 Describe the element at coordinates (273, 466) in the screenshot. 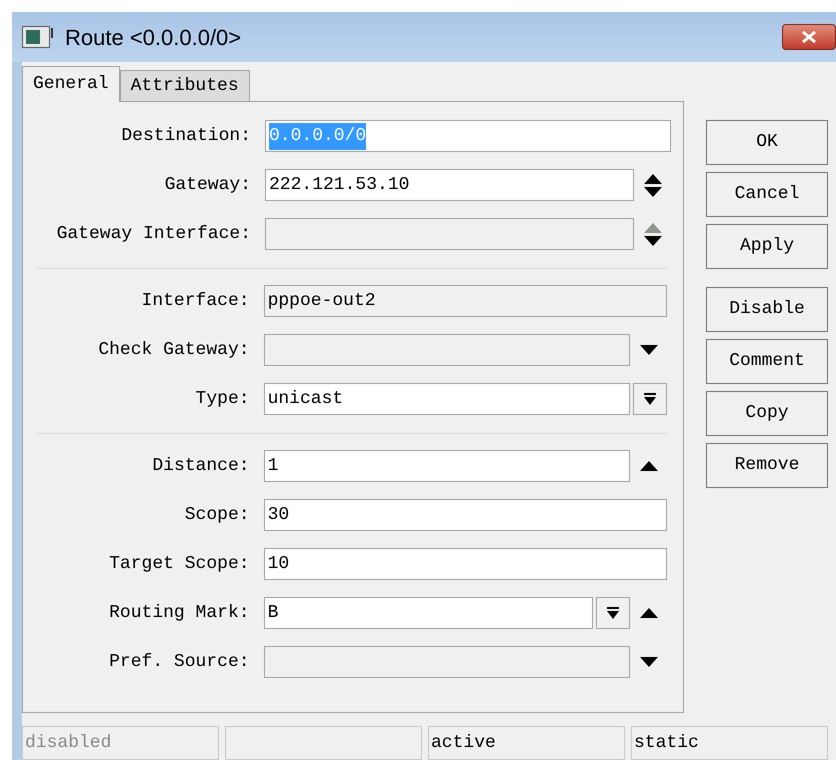

I see `field-value: 1` at that location.